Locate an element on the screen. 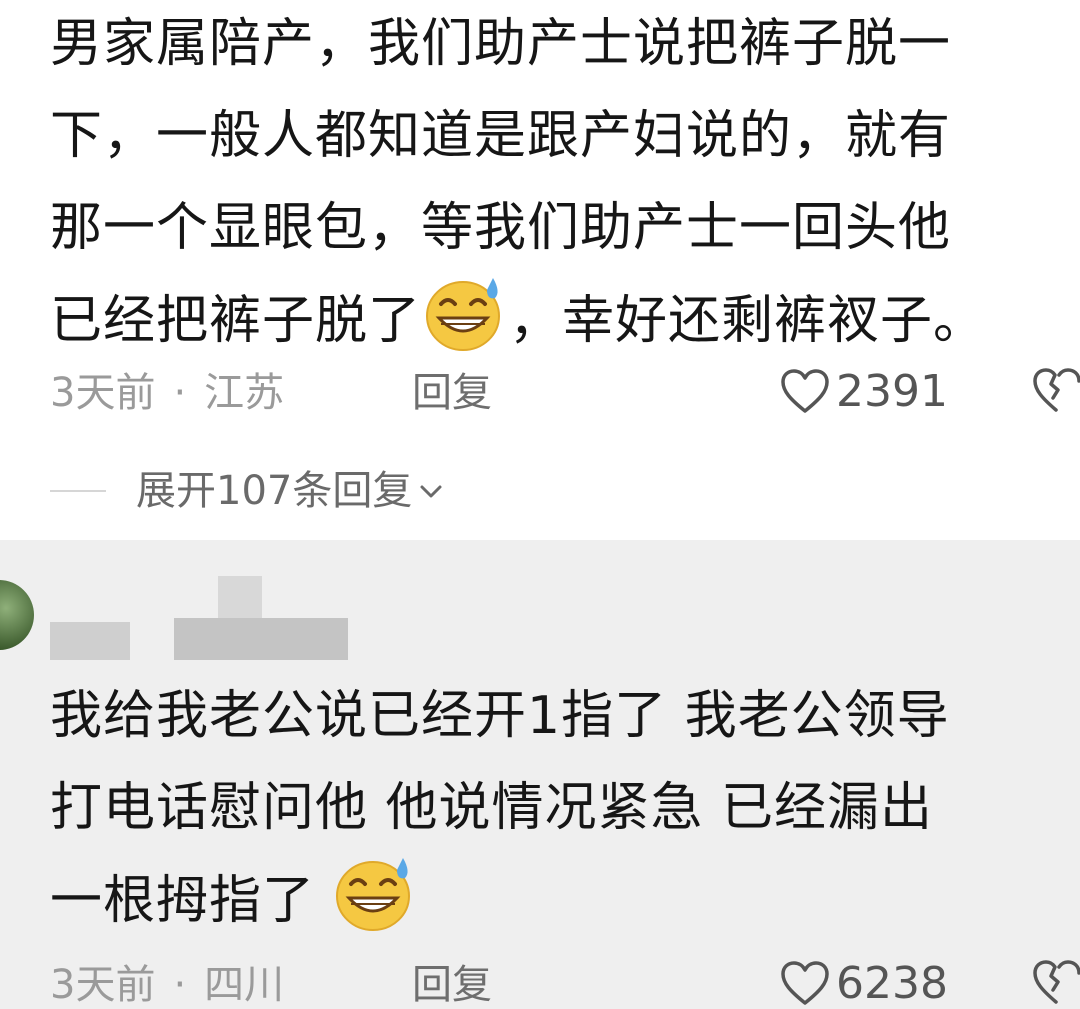  like-button: 2391 is located at coordinates (864, 392).